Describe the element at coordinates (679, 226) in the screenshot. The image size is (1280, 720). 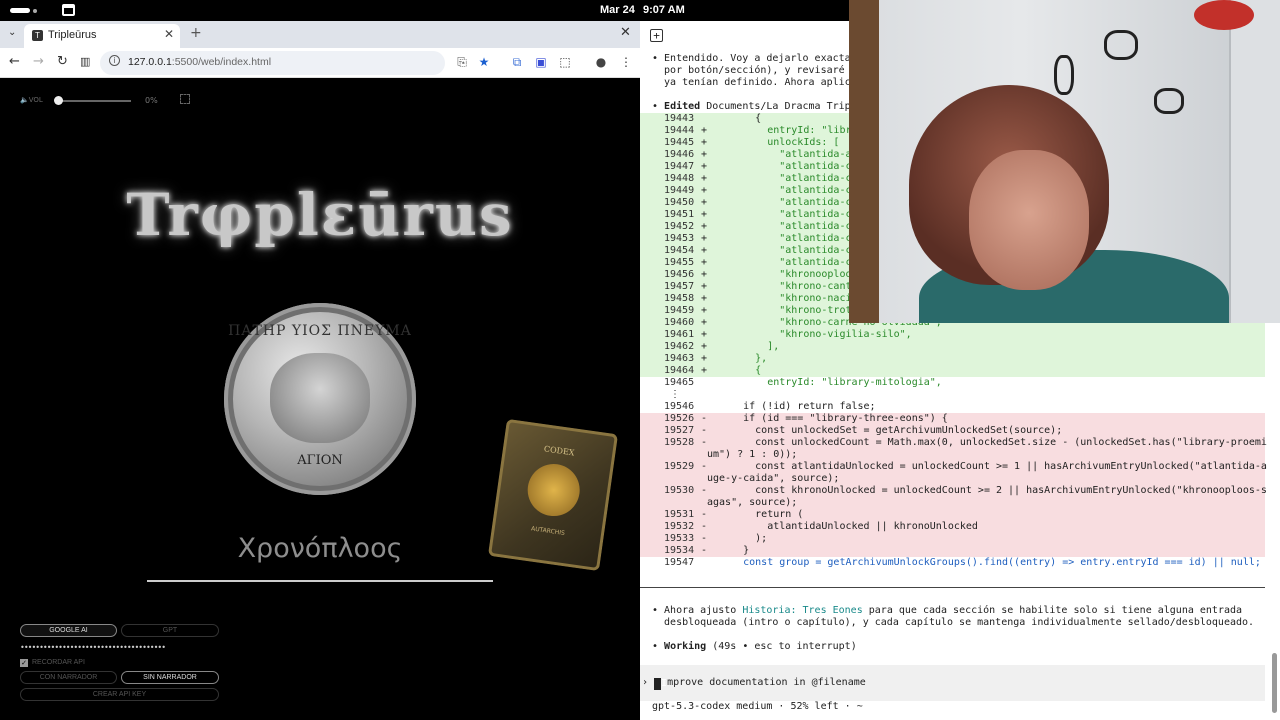
I see `line-number: 19452` at that location.